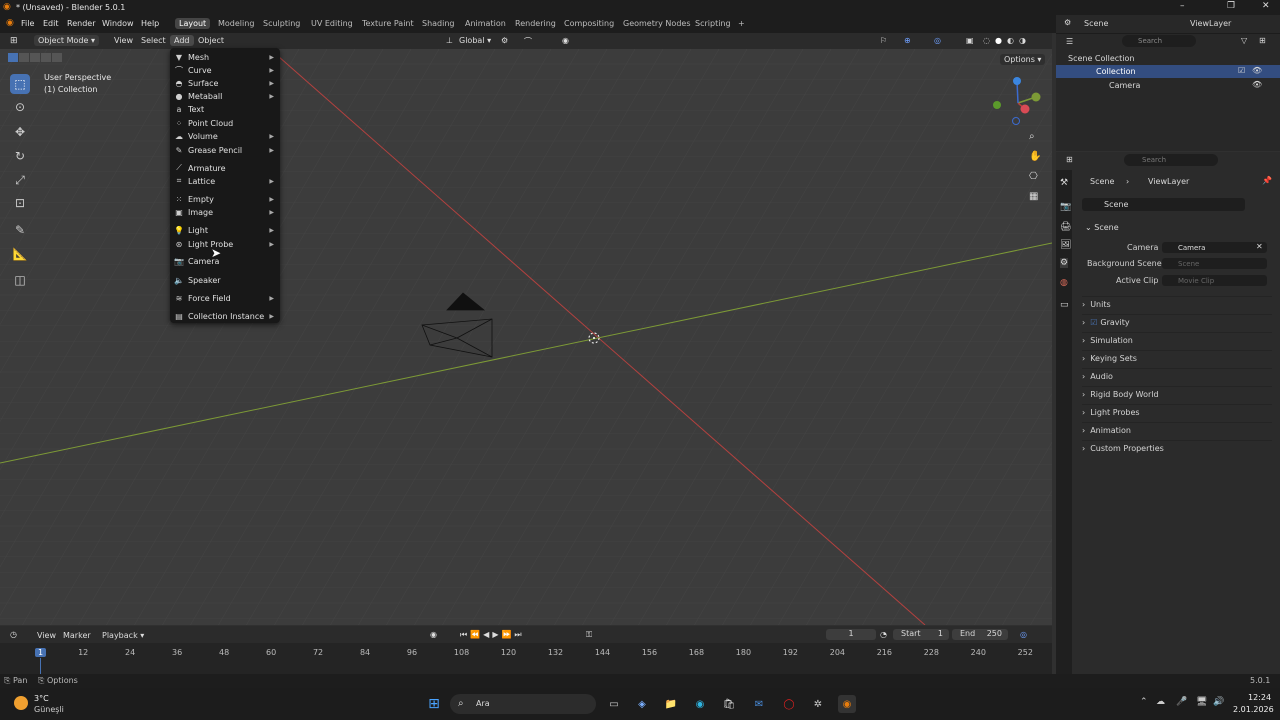 The image size is (1280, 720). I want to click on scale-tool-icon: ⤢, so click(20, 180).